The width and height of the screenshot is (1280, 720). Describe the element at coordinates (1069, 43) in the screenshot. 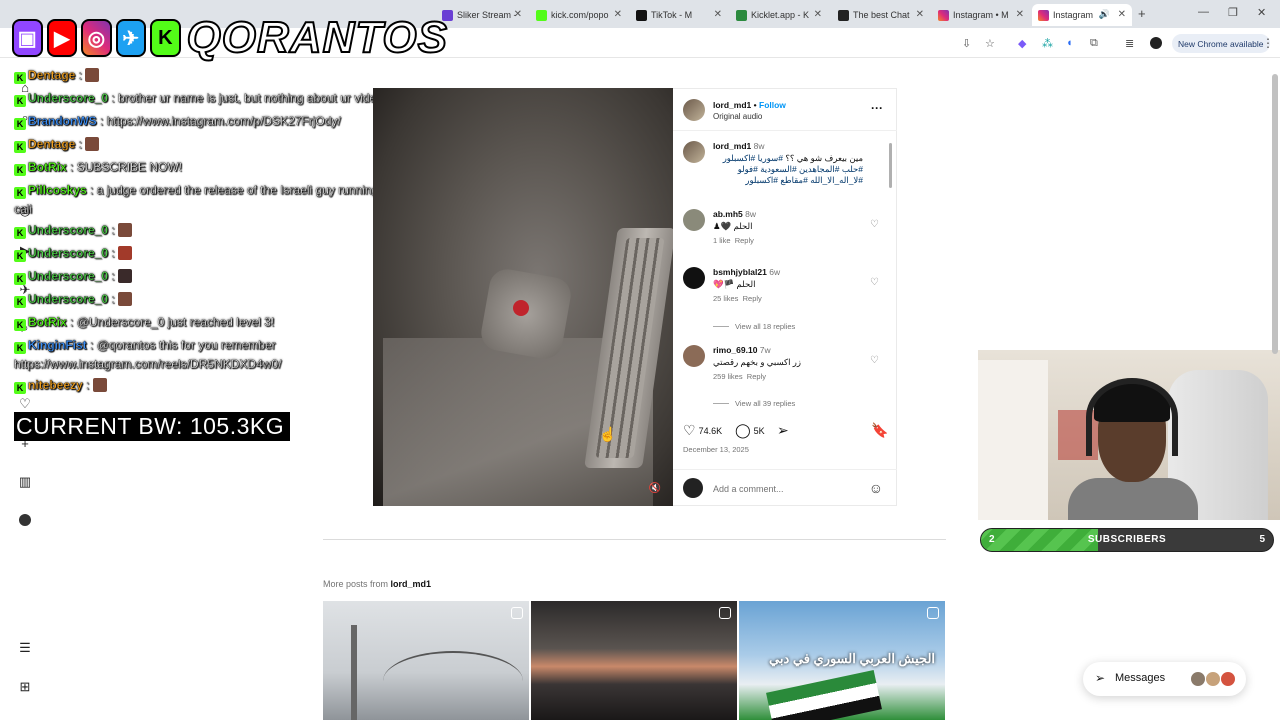

I see `extension-icon: ◖` at that location.